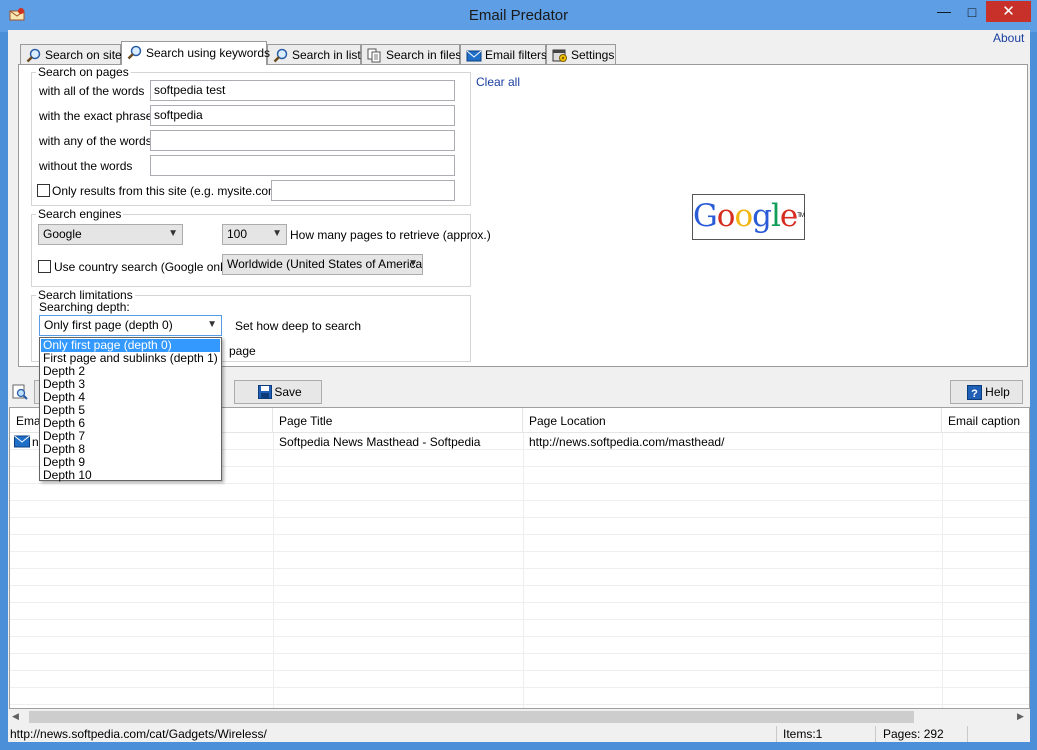 The width and height of the screenshot is (1037, 750). Describe the element at coordinates (43, 190) in the screenshot. I see `only-site-checkbox` at that location.